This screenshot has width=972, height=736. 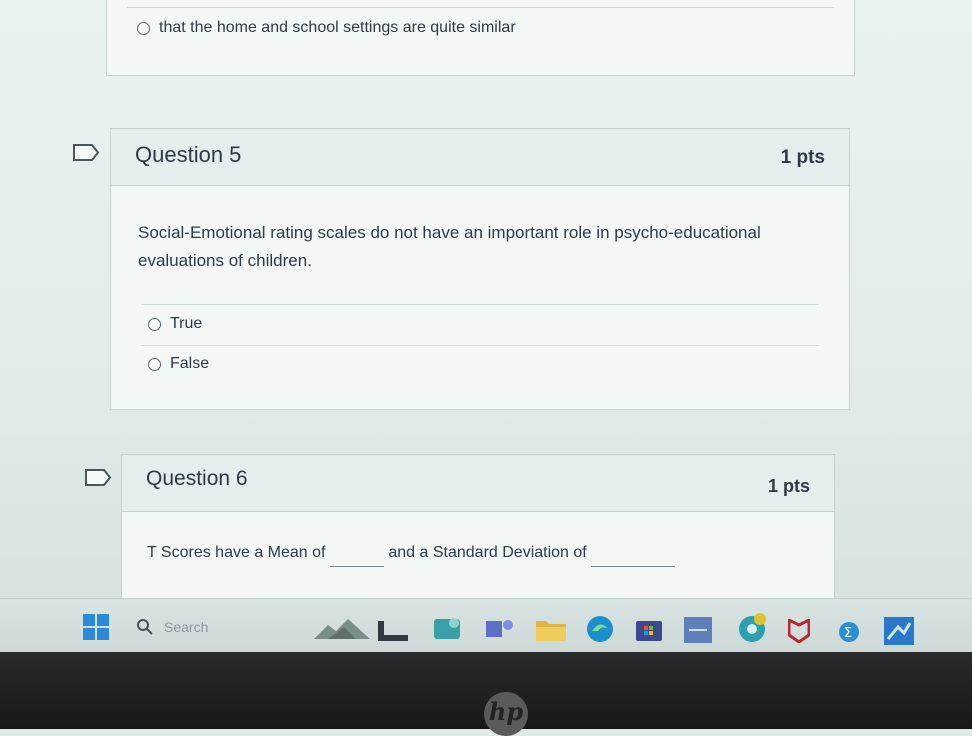 What do you see at coordinates (145, 627) in the screenshot?
I see `search-icon` at bounding box center [145, 627].